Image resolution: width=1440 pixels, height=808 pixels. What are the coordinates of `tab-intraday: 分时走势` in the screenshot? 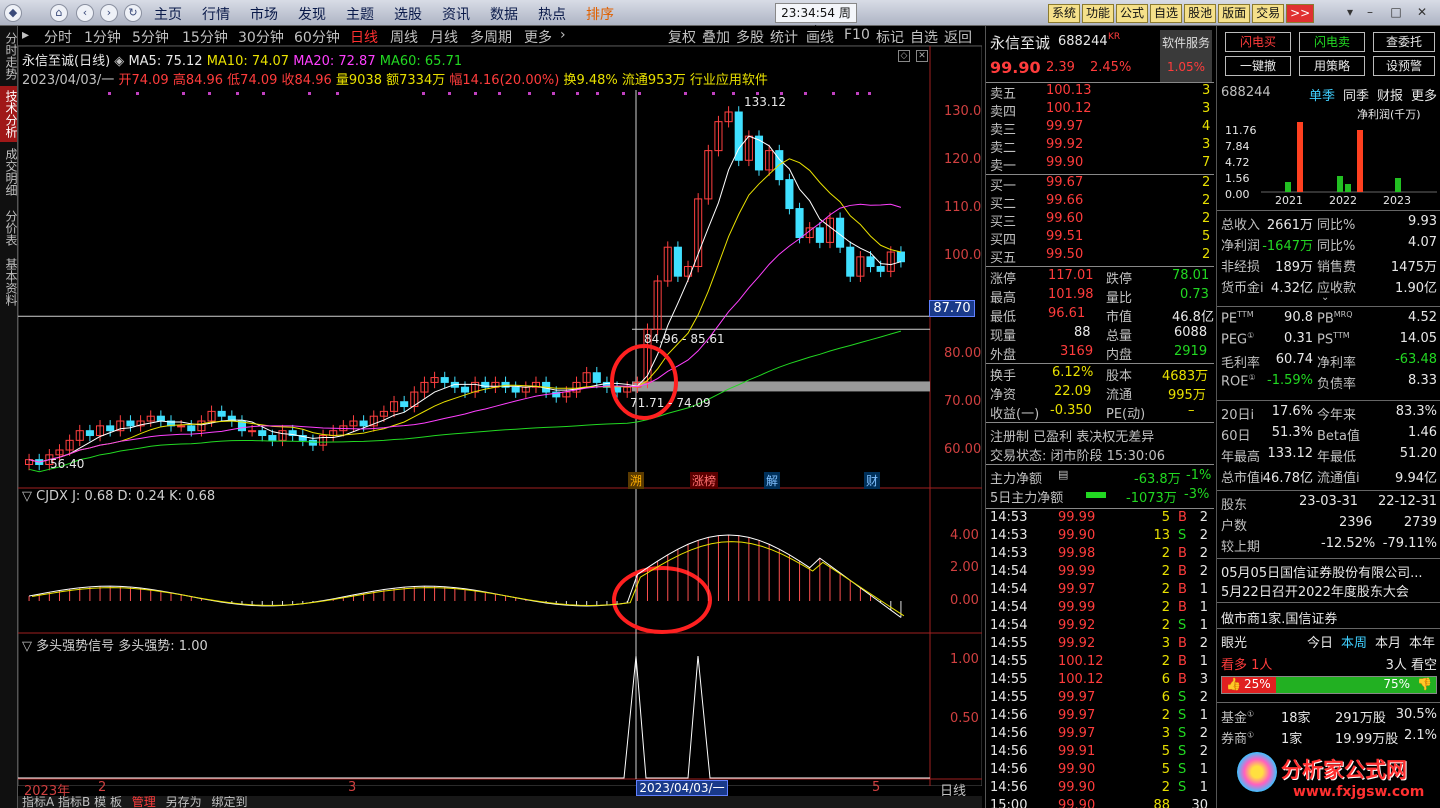 It's located at (9, 56).